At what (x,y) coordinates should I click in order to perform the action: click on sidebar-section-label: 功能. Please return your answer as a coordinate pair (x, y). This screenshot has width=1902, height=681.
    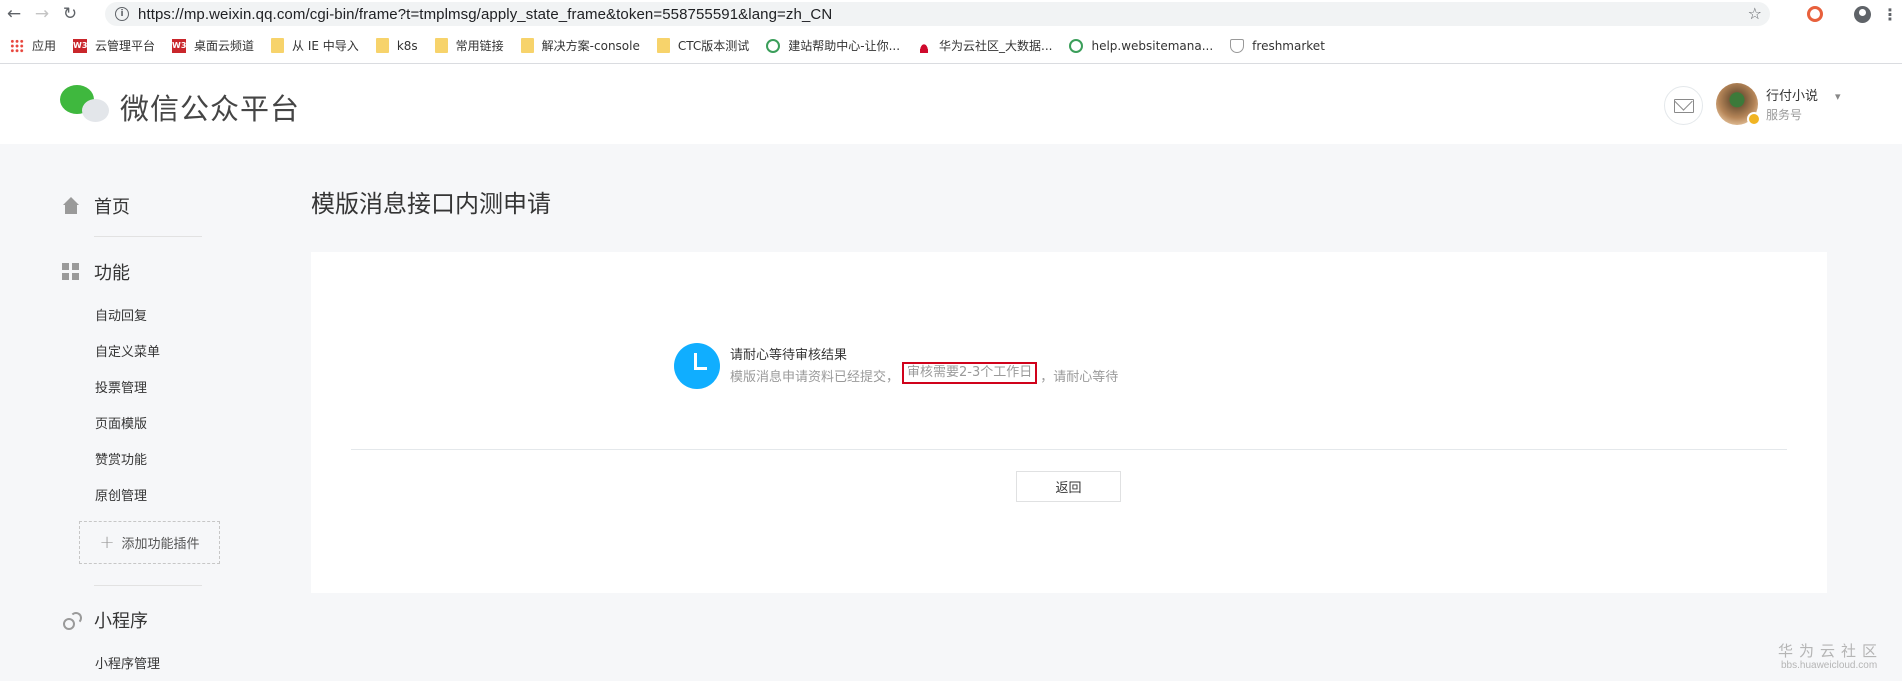
    Looking at the image, I should click on (112, 273).